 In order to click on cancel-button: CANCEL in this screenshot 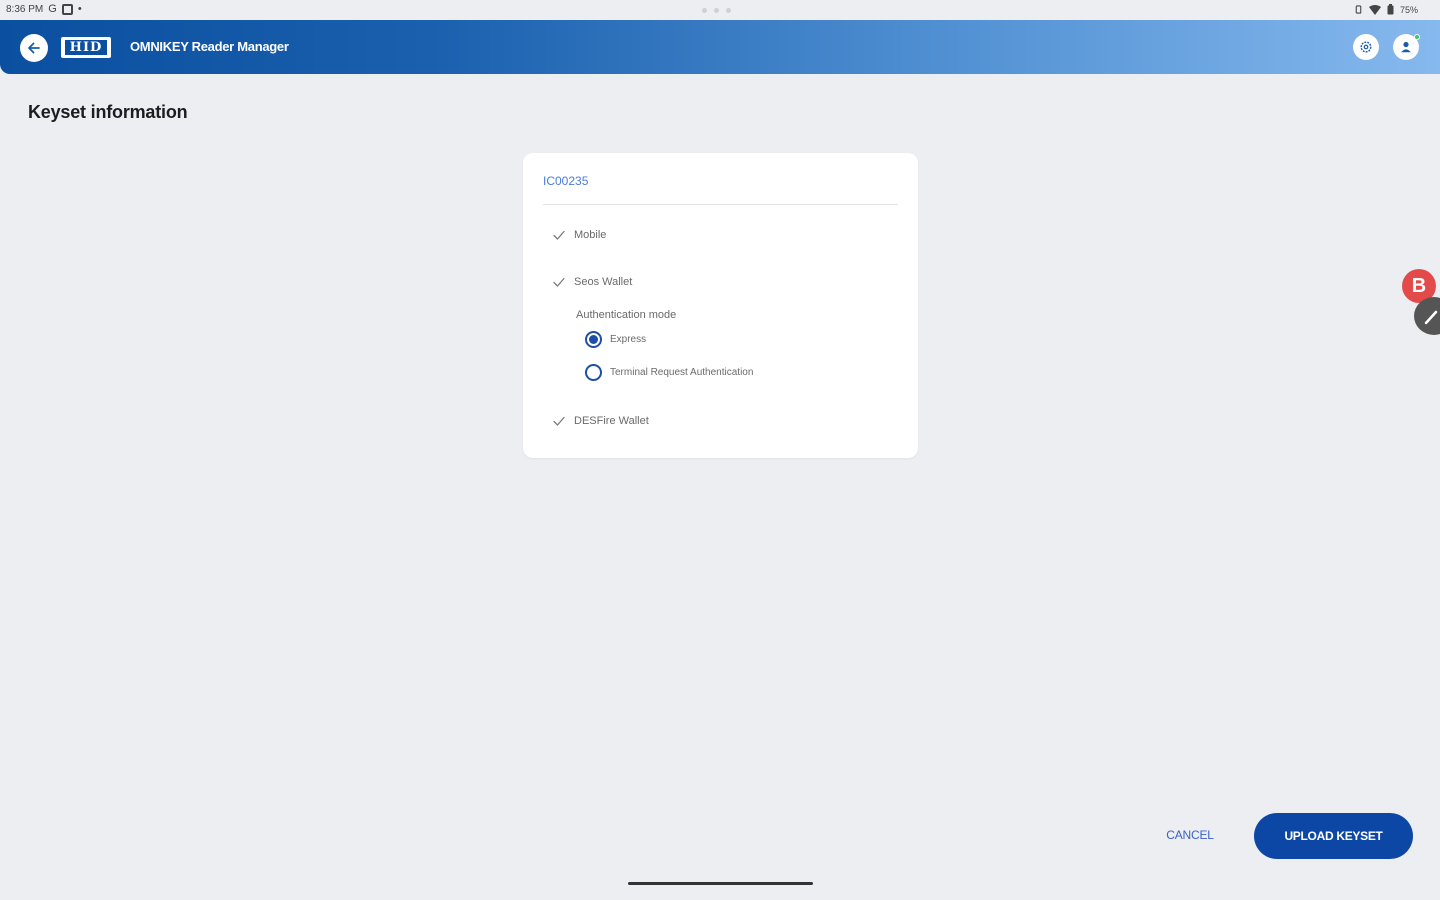, I will do `click(1190, 835)`.